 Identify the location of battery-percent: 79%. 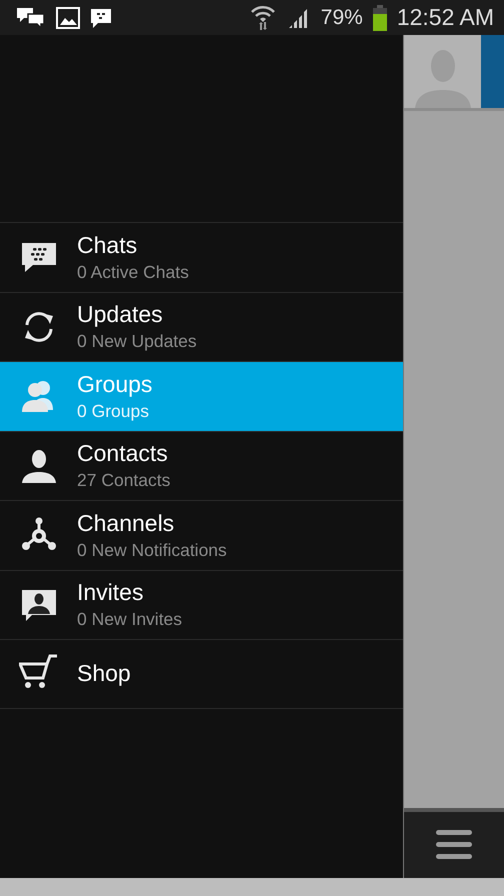
(341, 18).